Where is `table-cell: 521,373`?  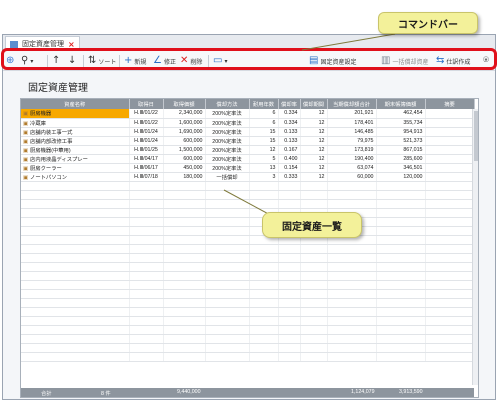
table-cell: 521,373 is located at coordinates (401, 141).